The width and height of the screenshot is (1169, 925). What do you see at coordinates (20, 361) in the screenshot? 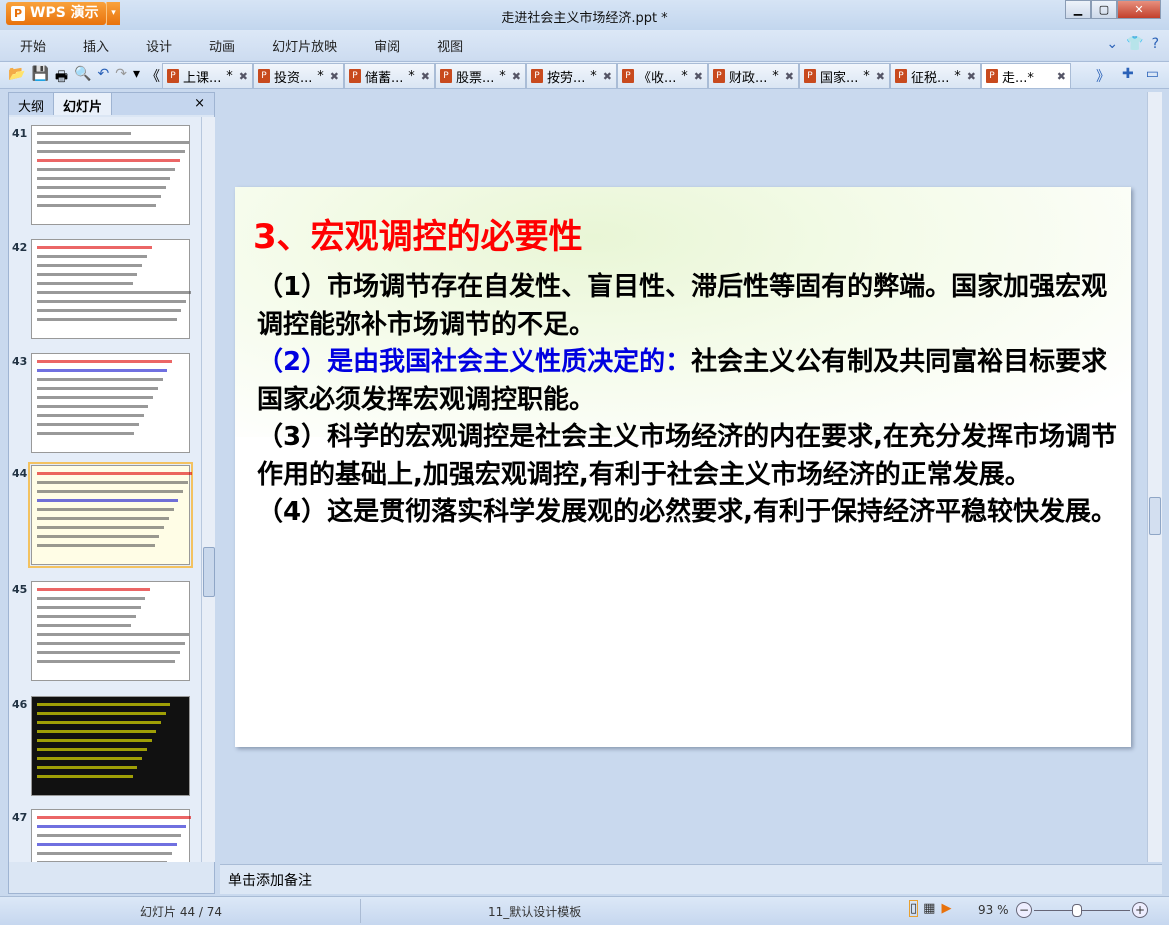
I see `slide-number: 43` at bounding box center [20, 361].